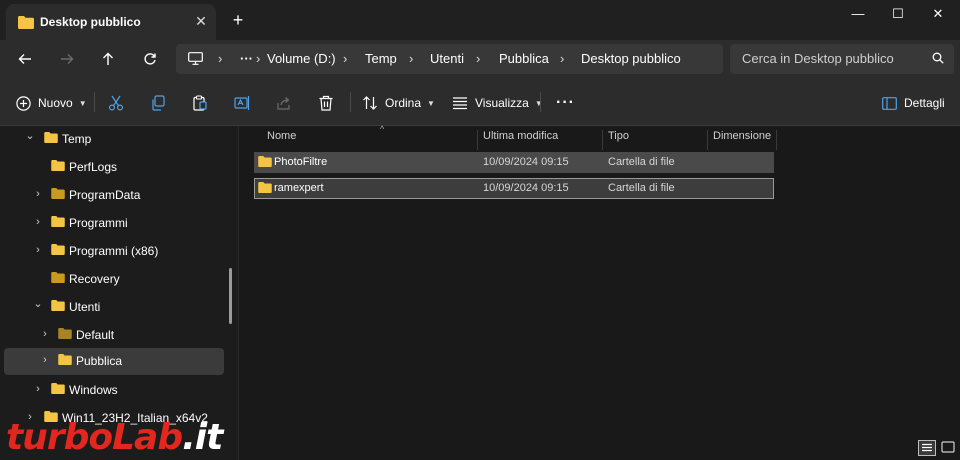  I want to click on breadcrumb-overflow: ···, so click(246, 58).